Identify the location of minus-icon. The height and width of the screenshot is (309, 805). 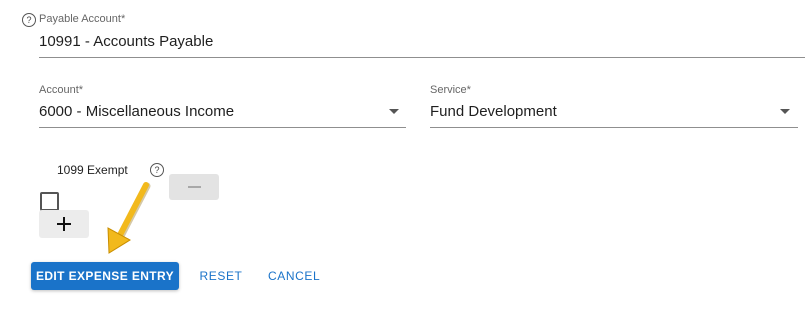
(194, 187).